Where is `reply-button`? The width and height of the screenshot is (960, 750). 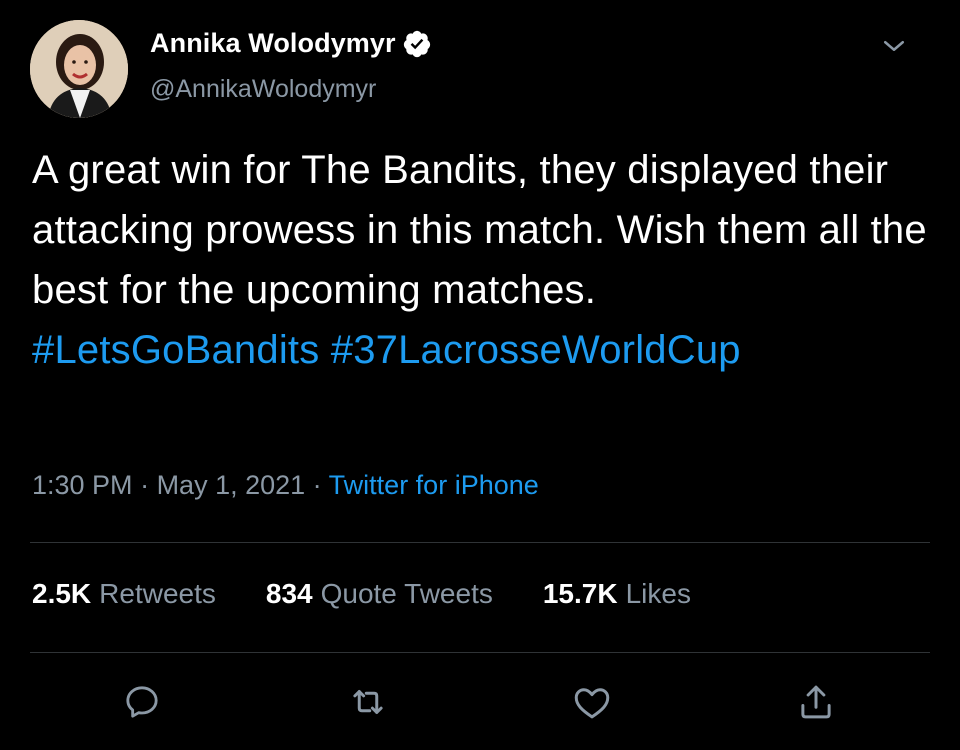
reply-button is located at coordinates (142, 702).